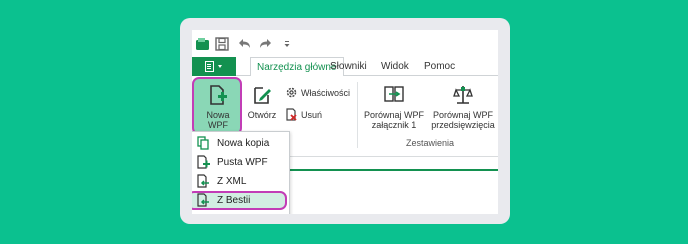  I want to click on file-menu-button, so click(214, 66).